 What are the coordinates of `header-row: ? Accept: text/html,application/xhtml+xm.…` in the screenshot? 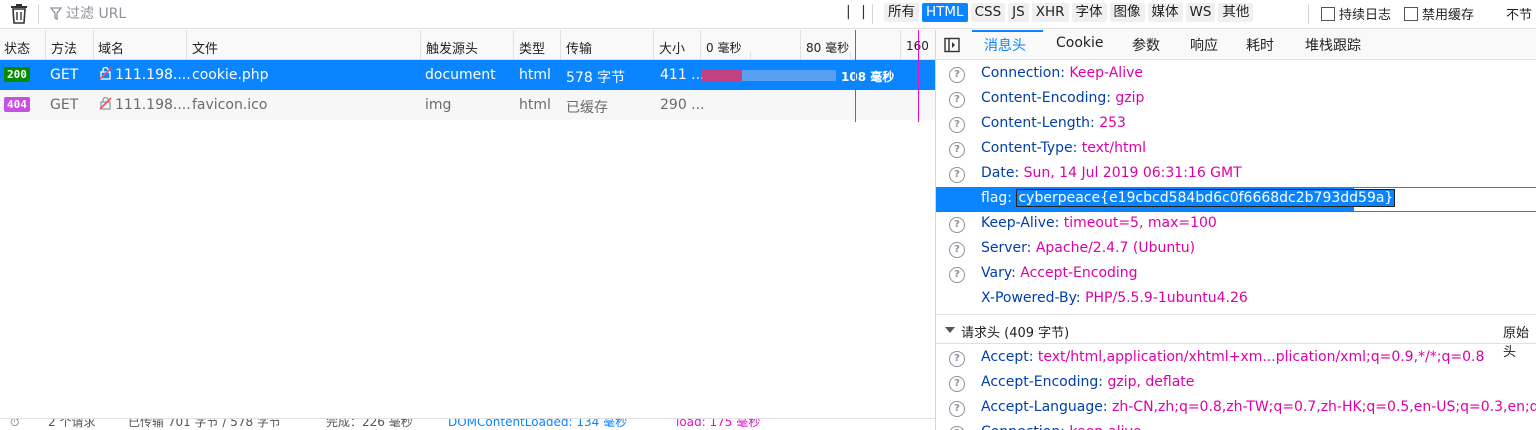 It's located at (1236, 358).